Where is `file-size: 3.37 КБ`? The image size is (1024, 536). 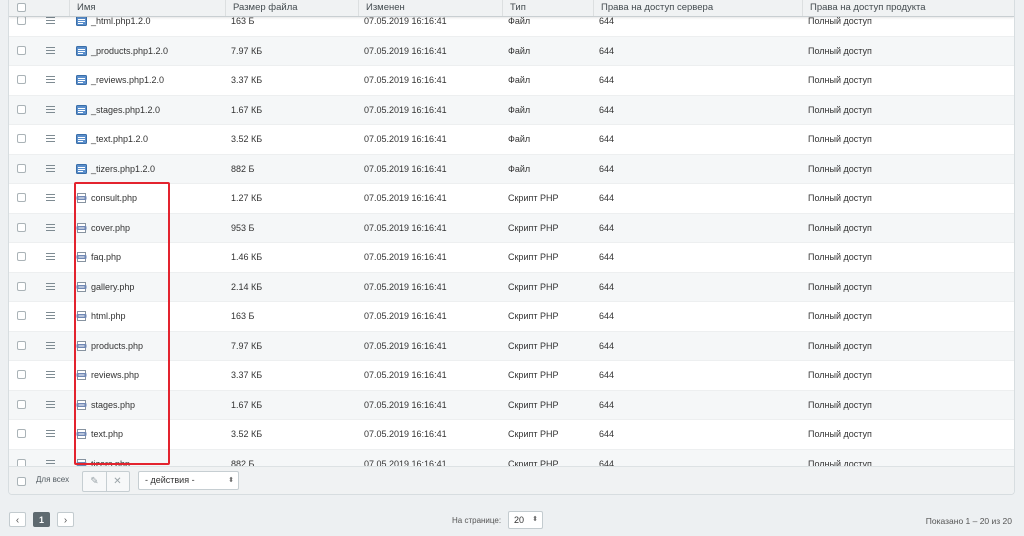 file-size: 3.37 КБ is located at coordinates (247, 375).